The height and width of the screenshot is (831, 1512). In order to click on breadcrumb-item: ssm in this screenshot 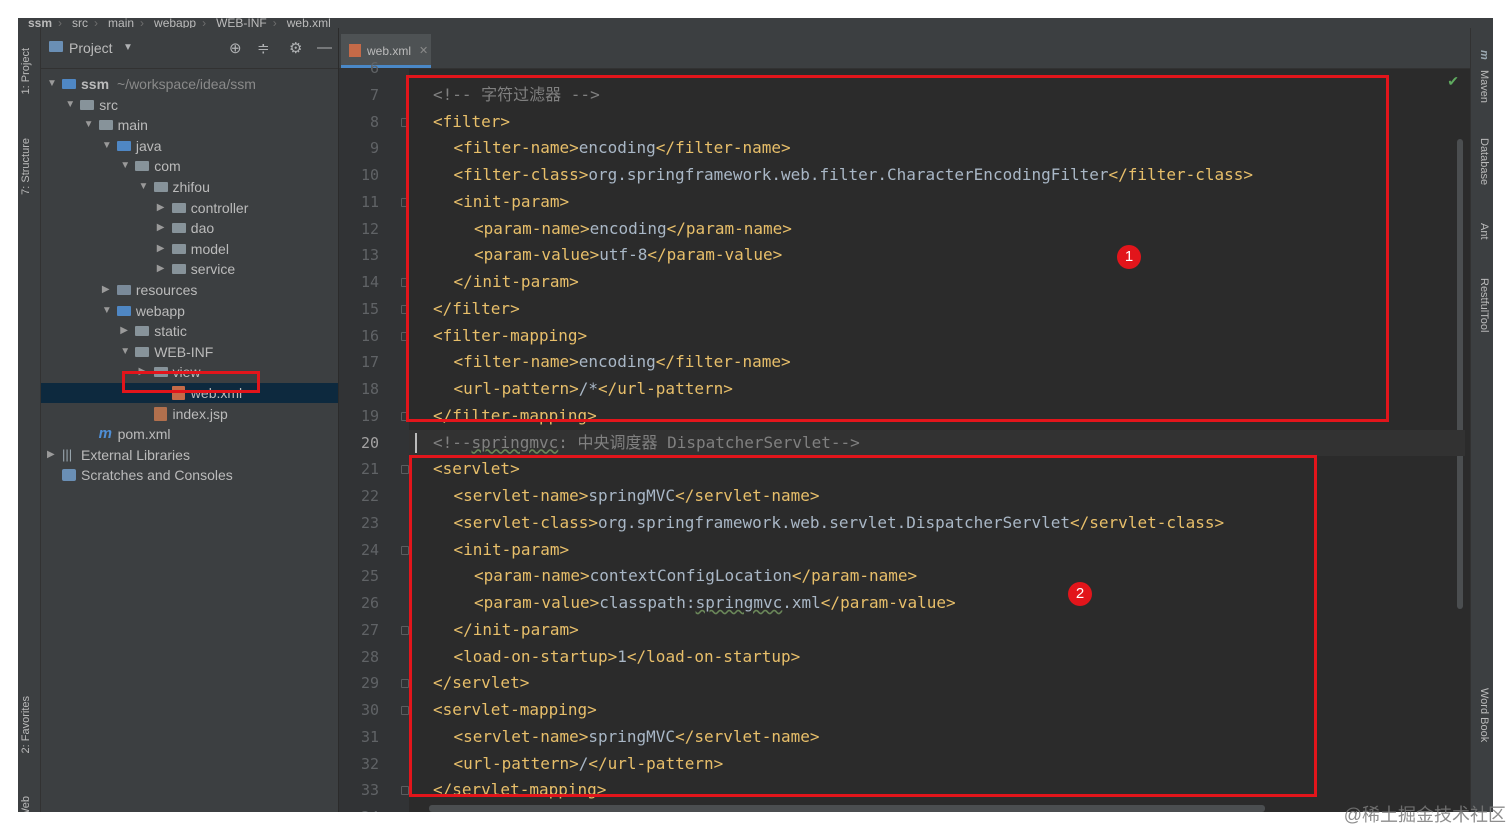, I will do `click(40, 23)`.